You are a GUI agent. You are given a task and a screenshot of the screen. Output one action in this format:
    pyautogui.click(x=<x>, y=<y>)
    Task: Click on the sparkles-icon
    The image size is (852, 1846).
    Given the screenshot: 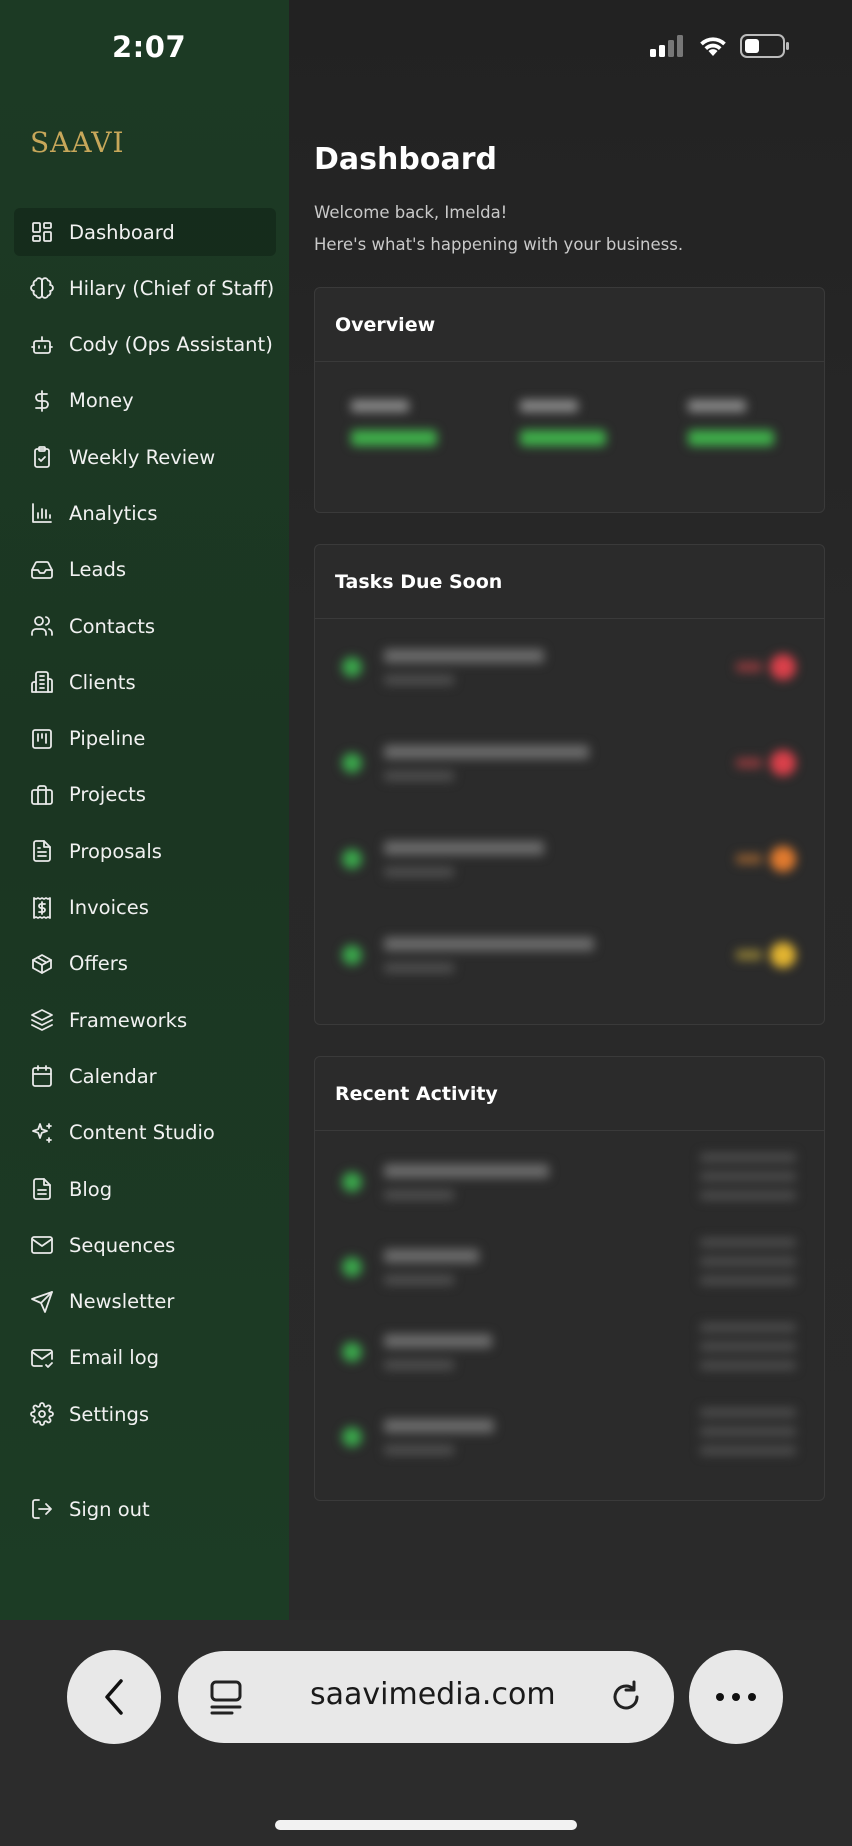 What is the action you would take?
    pyautogui.click(x=42, y=1133)
    